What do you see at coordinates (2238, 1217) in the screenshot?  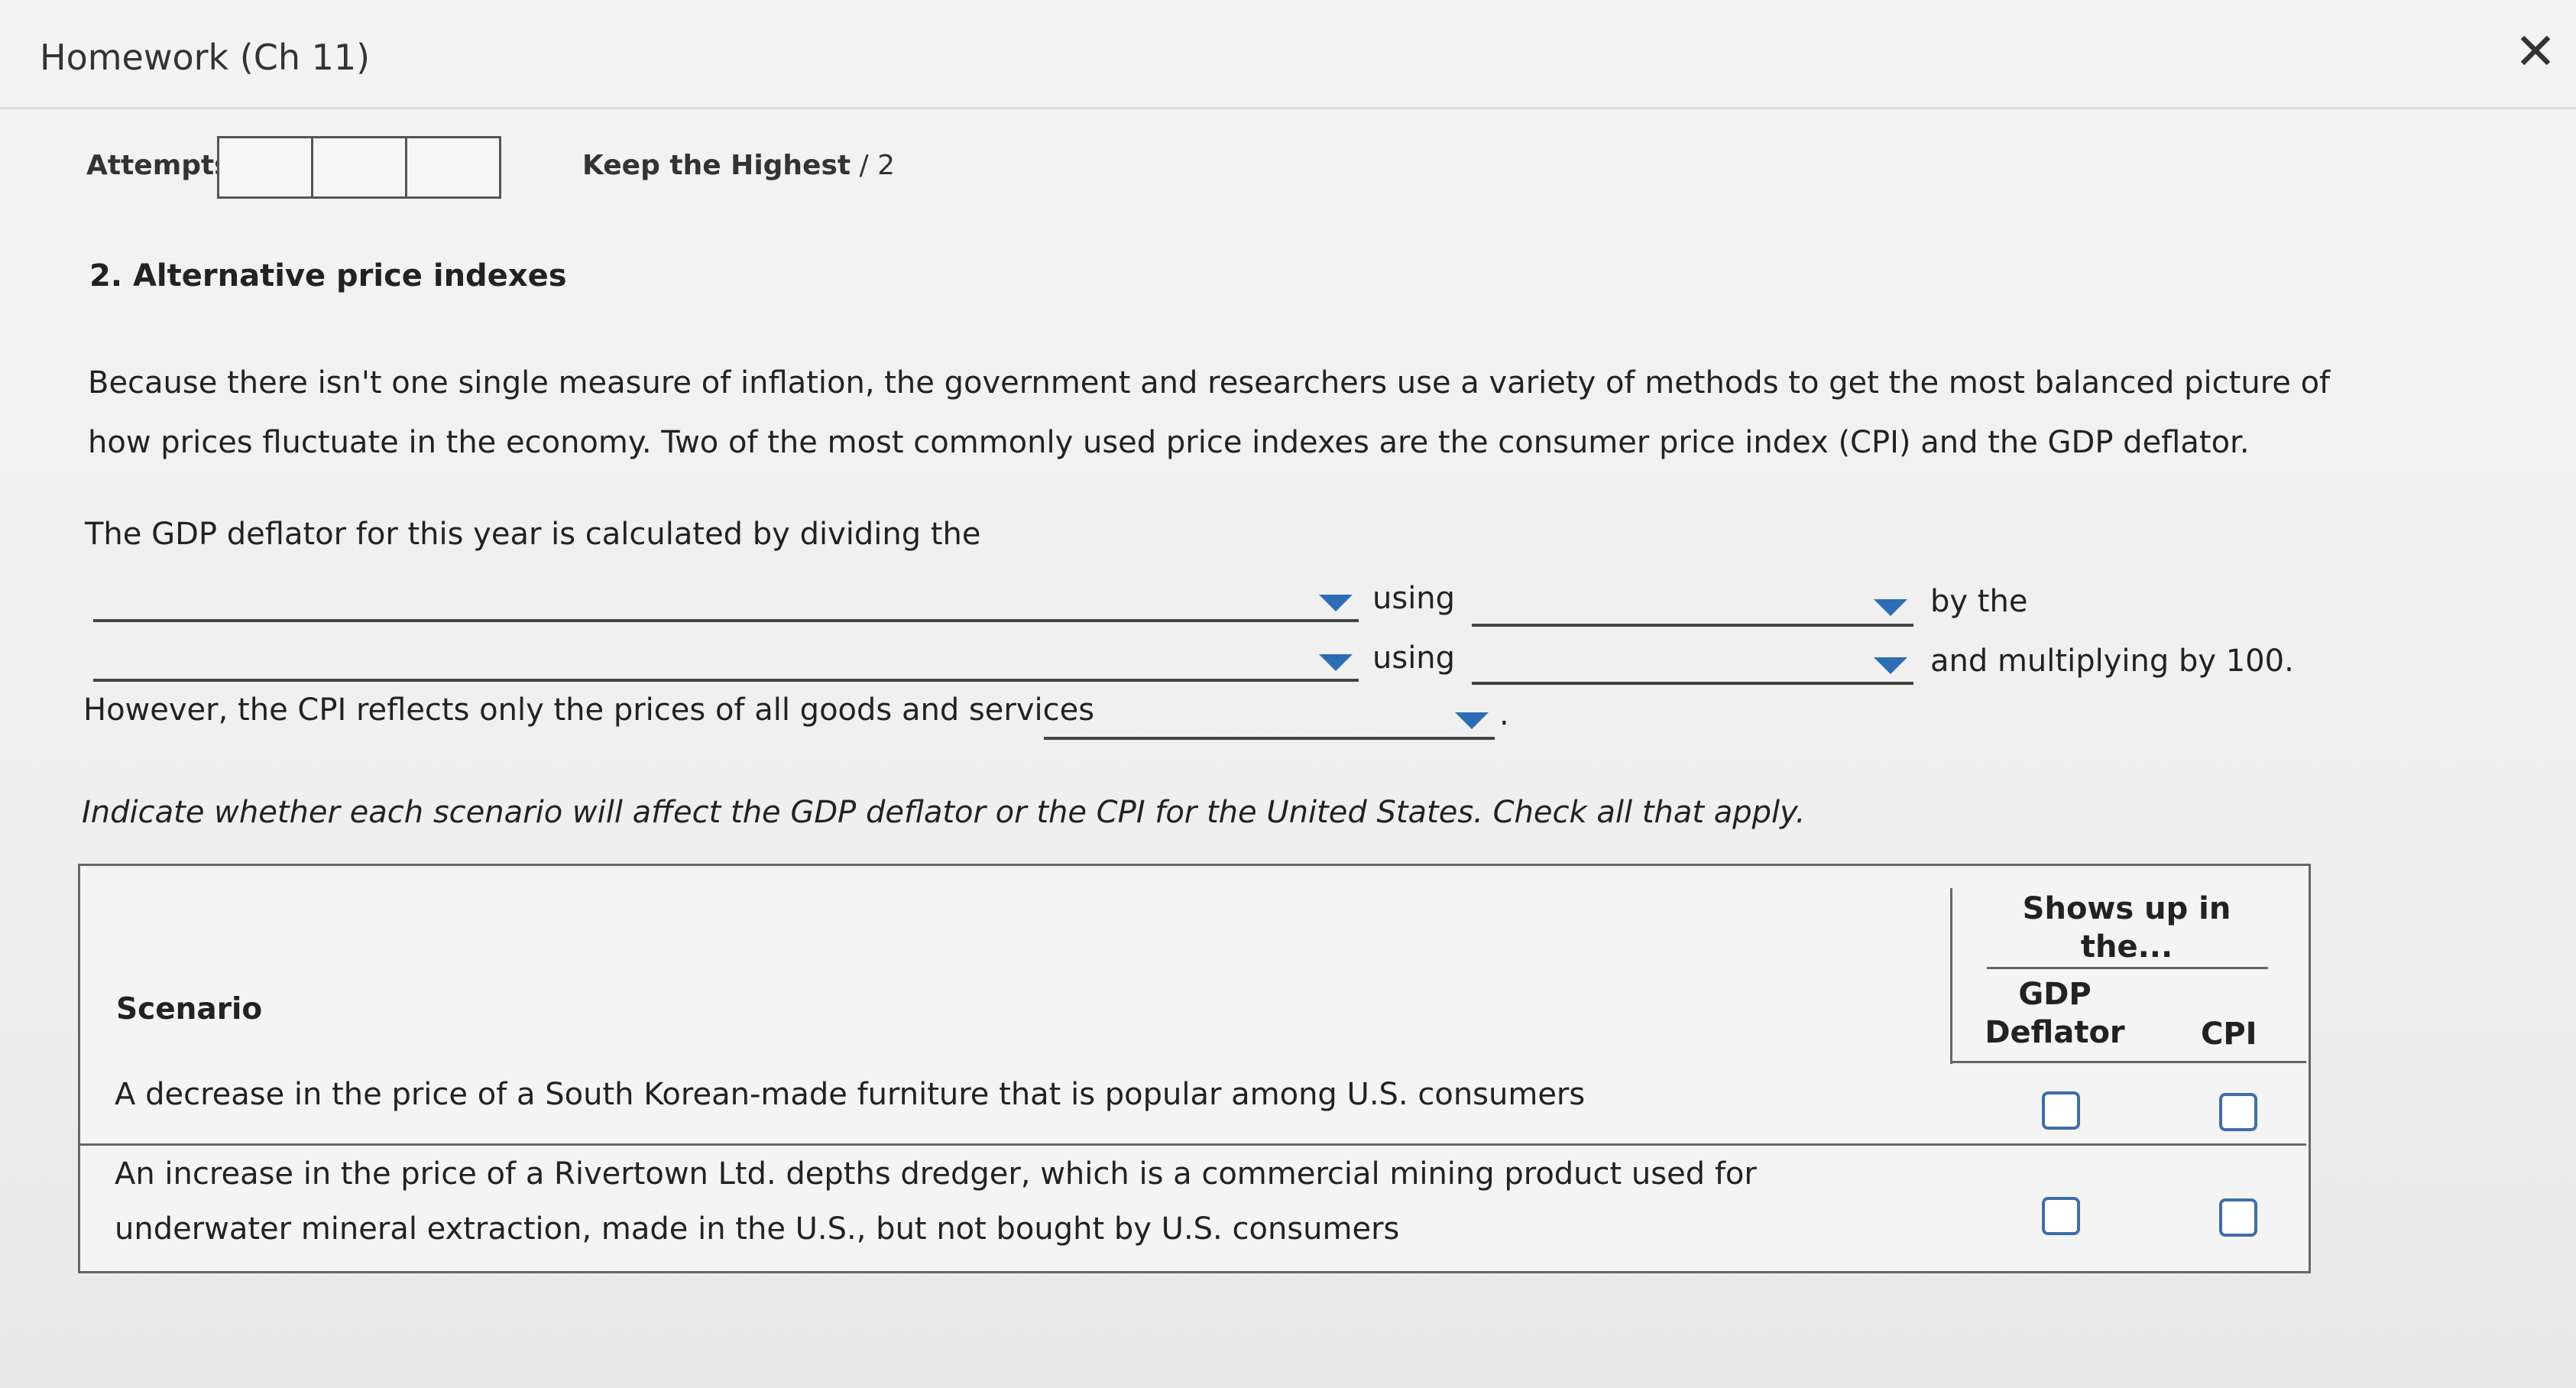 I see `checkbox-row2-cpi` at bounding box center [2238, 1217].